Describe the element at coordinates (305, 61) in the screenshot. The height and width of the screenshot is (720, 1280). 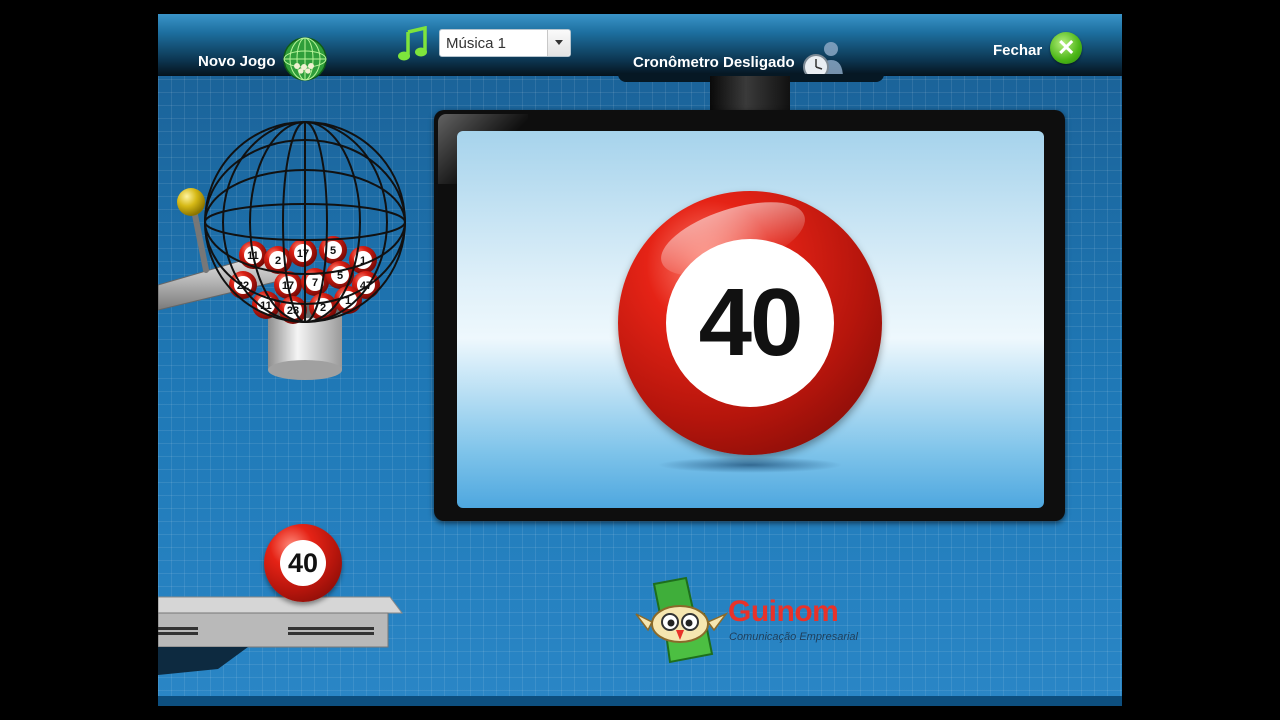
I see `globe-bingo-icon` at that location.